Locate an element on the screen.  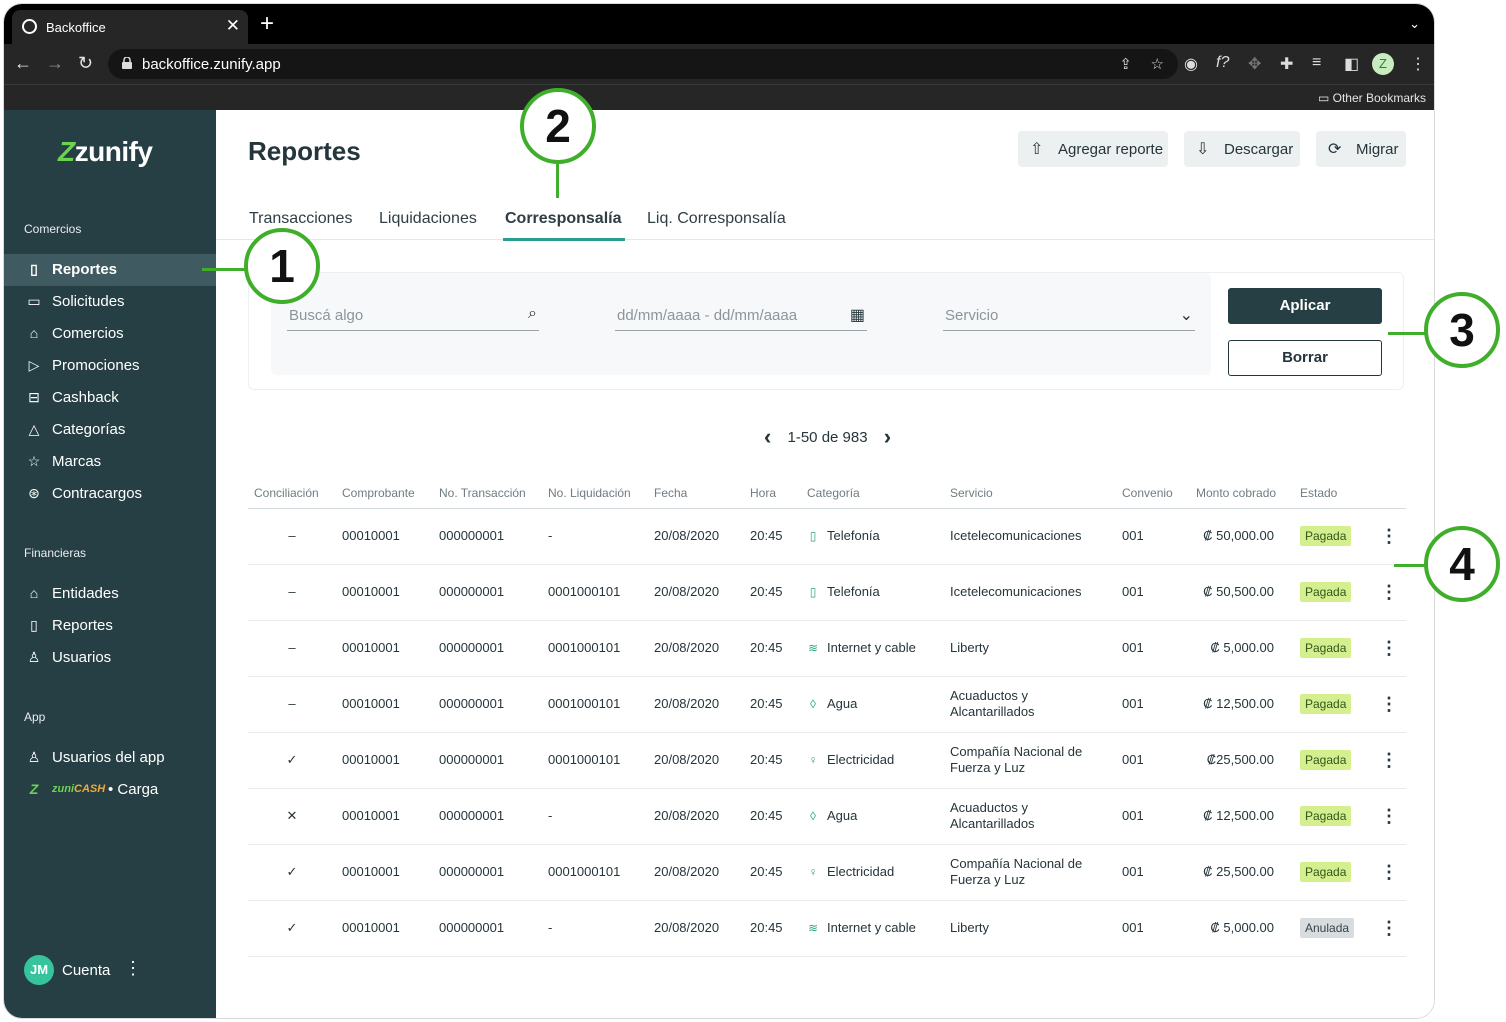
sidebar-item-marcas: ☆ Marcas is located at coordinates (110, 462).